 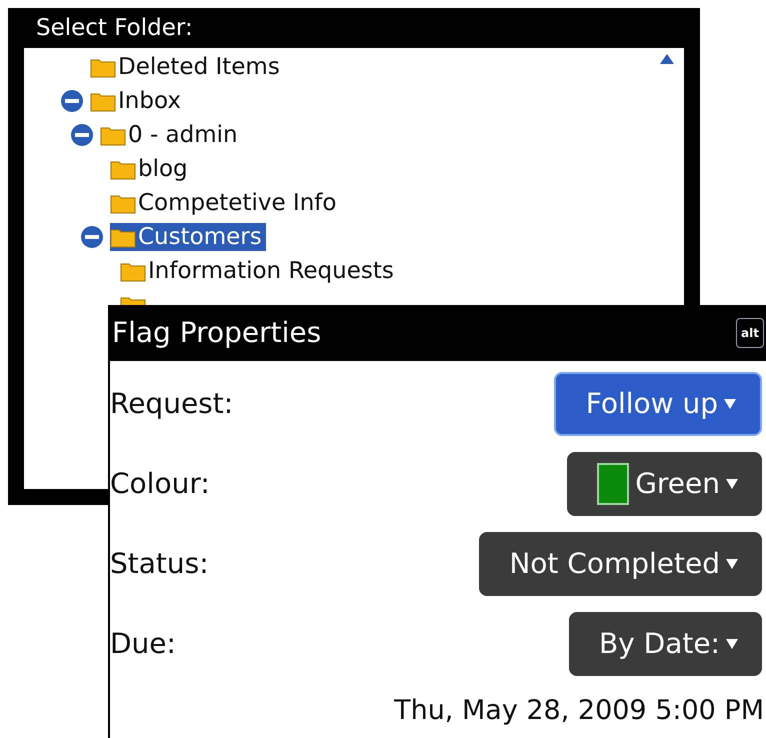 What do you see at coordinates (658, 404) in the screenshot?
I see `dropdown-button: Follow up` at bounding box center [658, 404].